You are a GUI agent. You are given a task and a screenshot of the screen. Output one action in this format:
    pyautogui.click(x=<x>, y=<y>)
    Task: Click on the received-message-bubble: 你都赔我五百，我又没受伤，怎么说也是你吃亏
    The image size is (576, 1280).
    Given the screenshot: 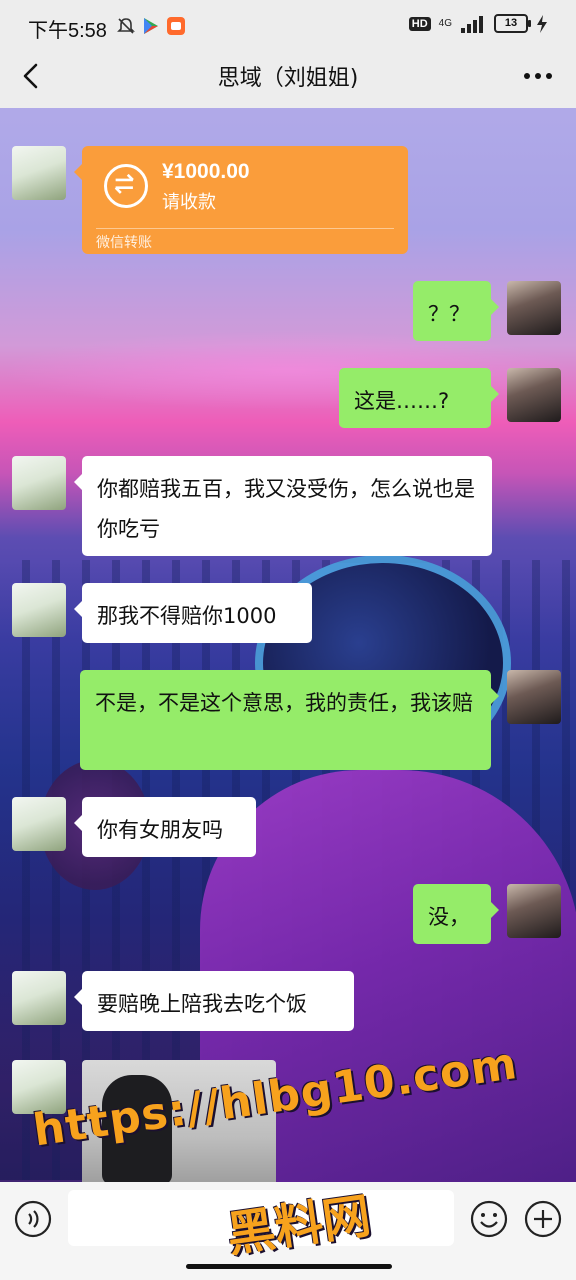 What is the action you would take?
    pyautogui.click(x=283, y=506)
    